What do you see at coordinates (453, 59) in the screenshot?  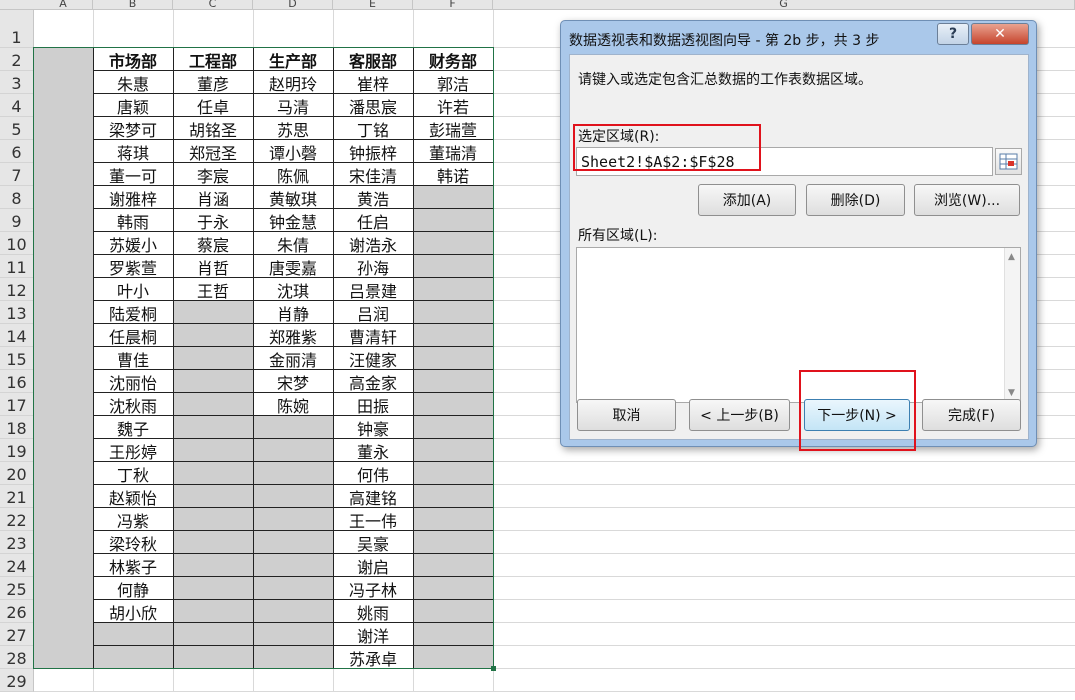 I see `table-header-cell: 财务部` at bounding box center [453, 59].